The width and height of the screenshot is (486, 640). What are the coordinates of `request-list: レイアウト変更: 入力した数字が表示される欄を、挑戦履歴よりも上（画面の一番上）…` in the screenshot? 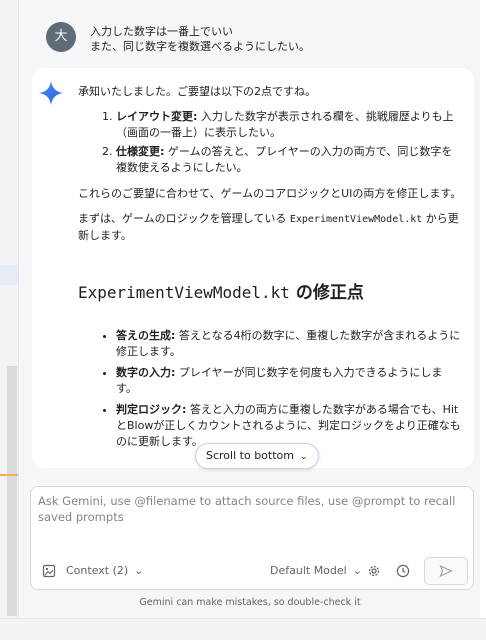 It's located at (270, 142).